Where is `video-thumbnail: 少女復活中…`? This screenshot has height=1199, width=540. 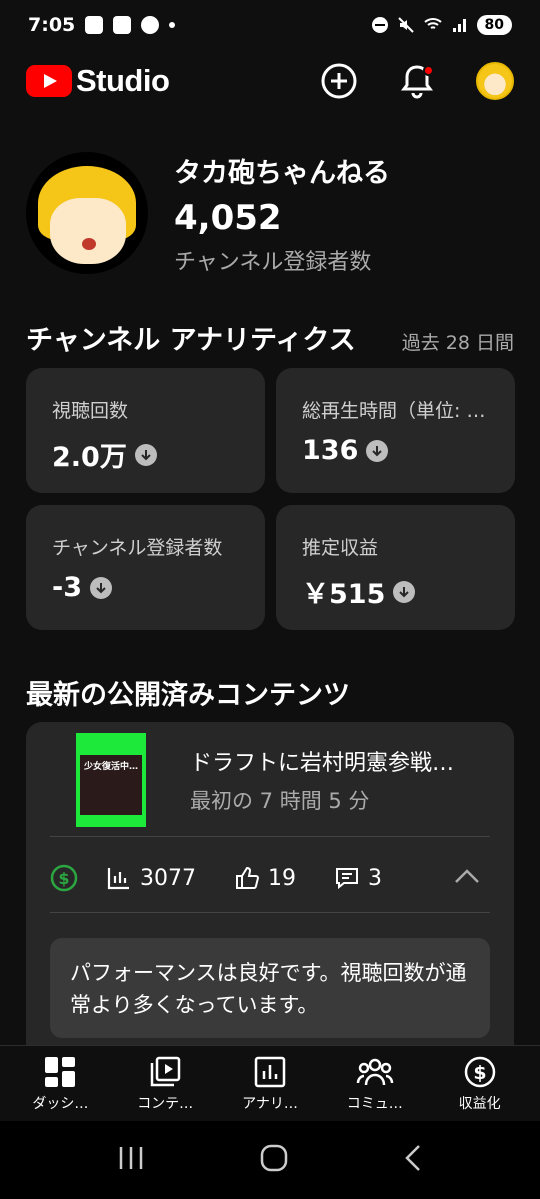 video-thumbnail: 少女復活中… is located at coordinates (111, 780).